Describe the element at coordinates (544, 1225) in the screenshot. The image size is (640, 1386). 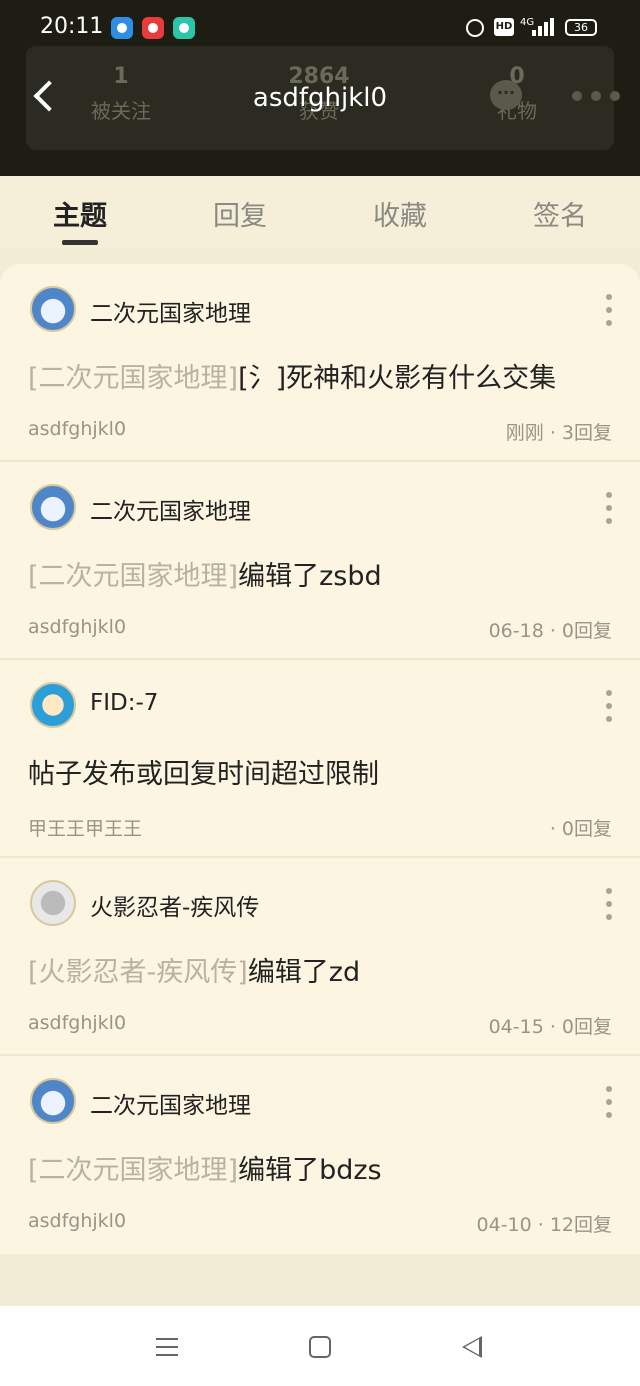
I see `post-meta: 04-10 · 12回复` at that location.